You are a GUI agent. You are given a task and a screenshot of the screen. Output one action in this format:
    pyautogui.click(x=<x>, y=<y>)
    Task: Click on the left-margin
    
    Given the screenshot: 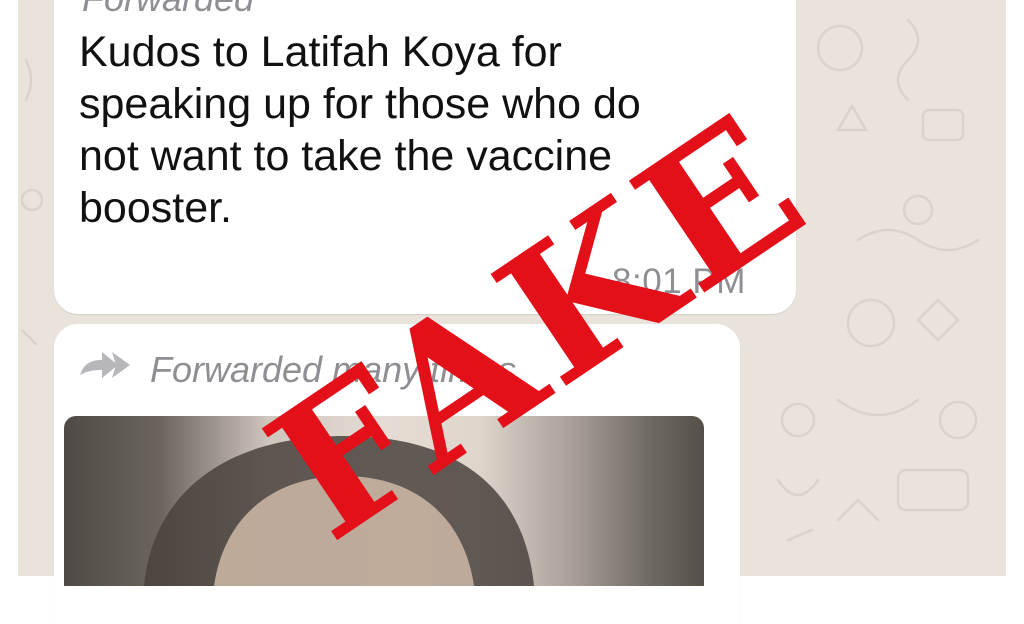 What is the action you would take?
    pyautogui.click(x=9, y=288)
    